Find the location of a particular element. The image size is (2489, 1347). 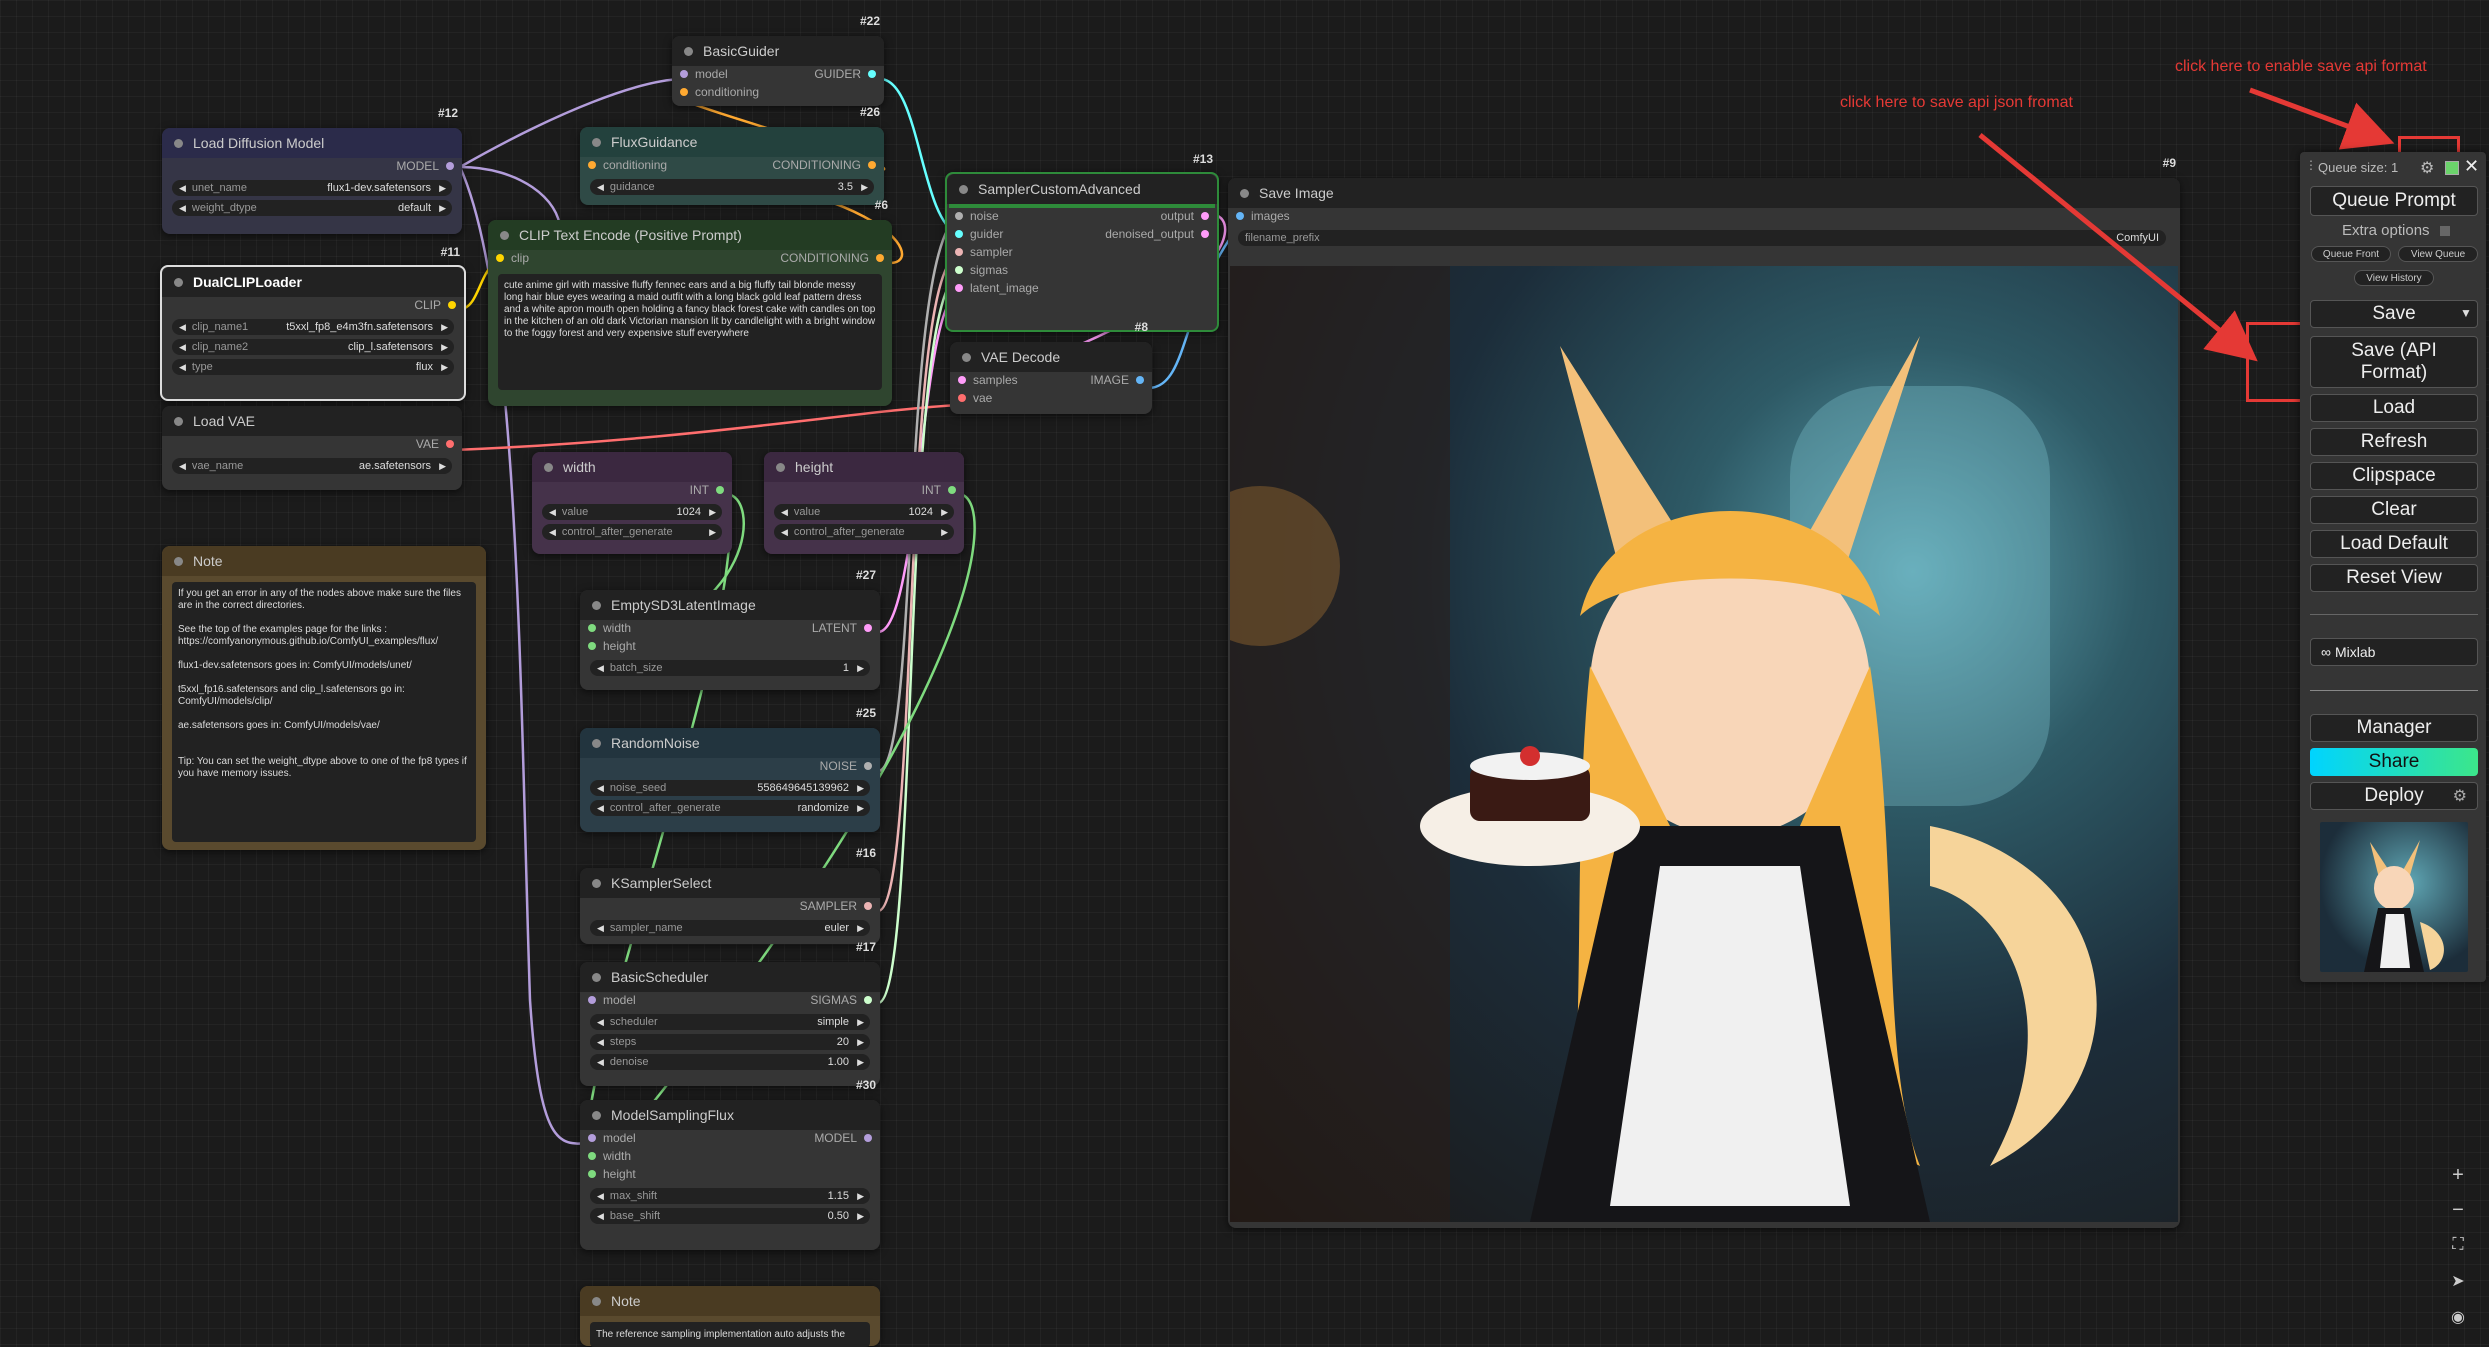

node-header: BasicScheduler is located at coordinates (730, 977).